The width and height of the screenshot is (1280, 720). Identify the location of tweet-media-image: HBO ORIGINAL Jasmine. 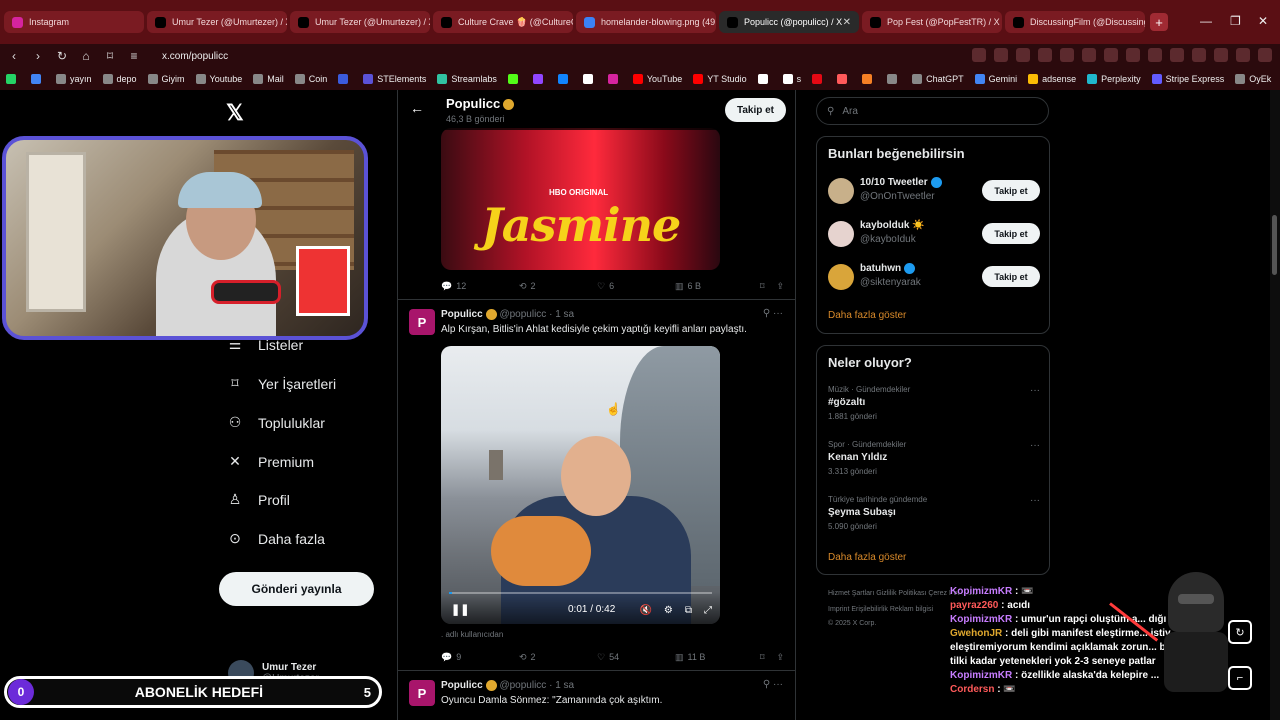
(580, 199).